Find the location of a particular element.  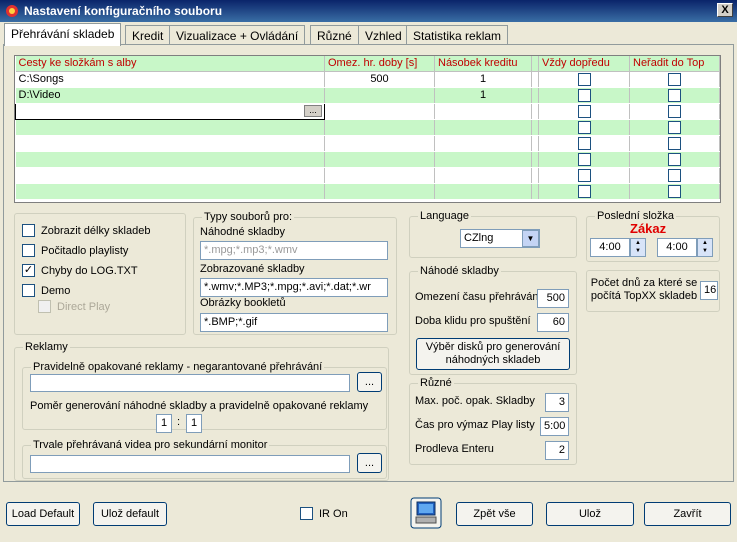

table-row: D:\Video 1 is located at coordinates (367, 95).